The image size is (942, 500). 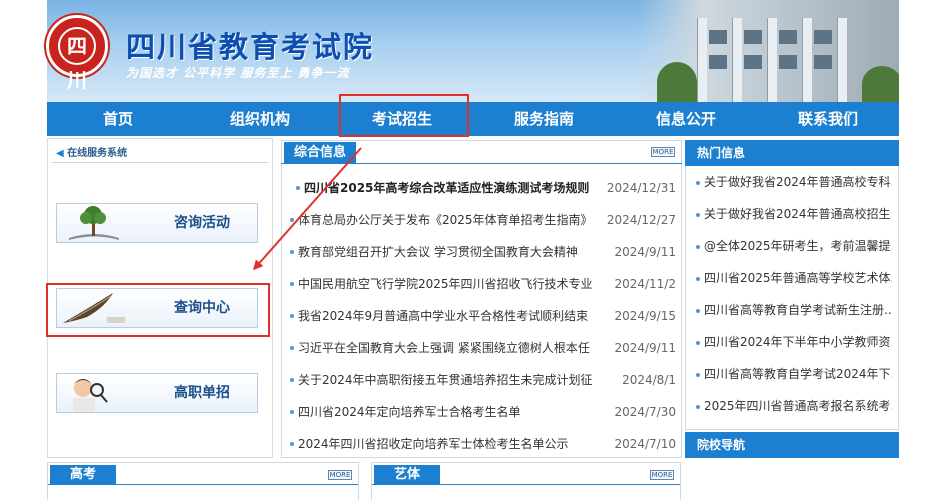 I want to click on logo-text: 四川, so click(x=77, y=59).